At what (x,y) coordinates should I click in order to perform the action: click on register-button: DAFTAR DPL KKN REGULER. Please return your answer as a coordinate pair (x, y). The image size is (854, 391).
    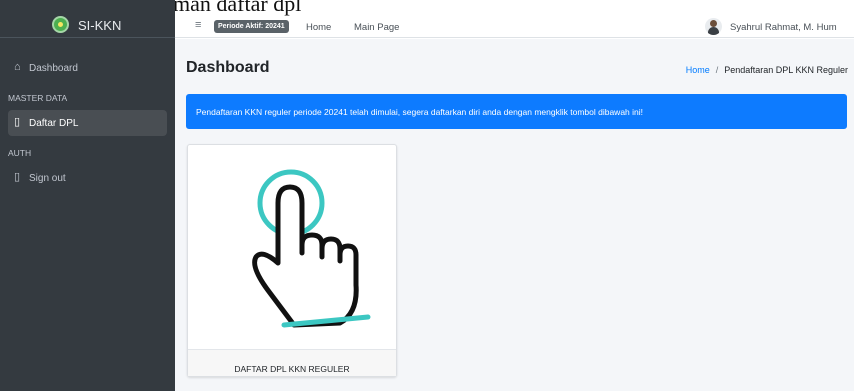
    Looking at the image, I should click on (292, 362).